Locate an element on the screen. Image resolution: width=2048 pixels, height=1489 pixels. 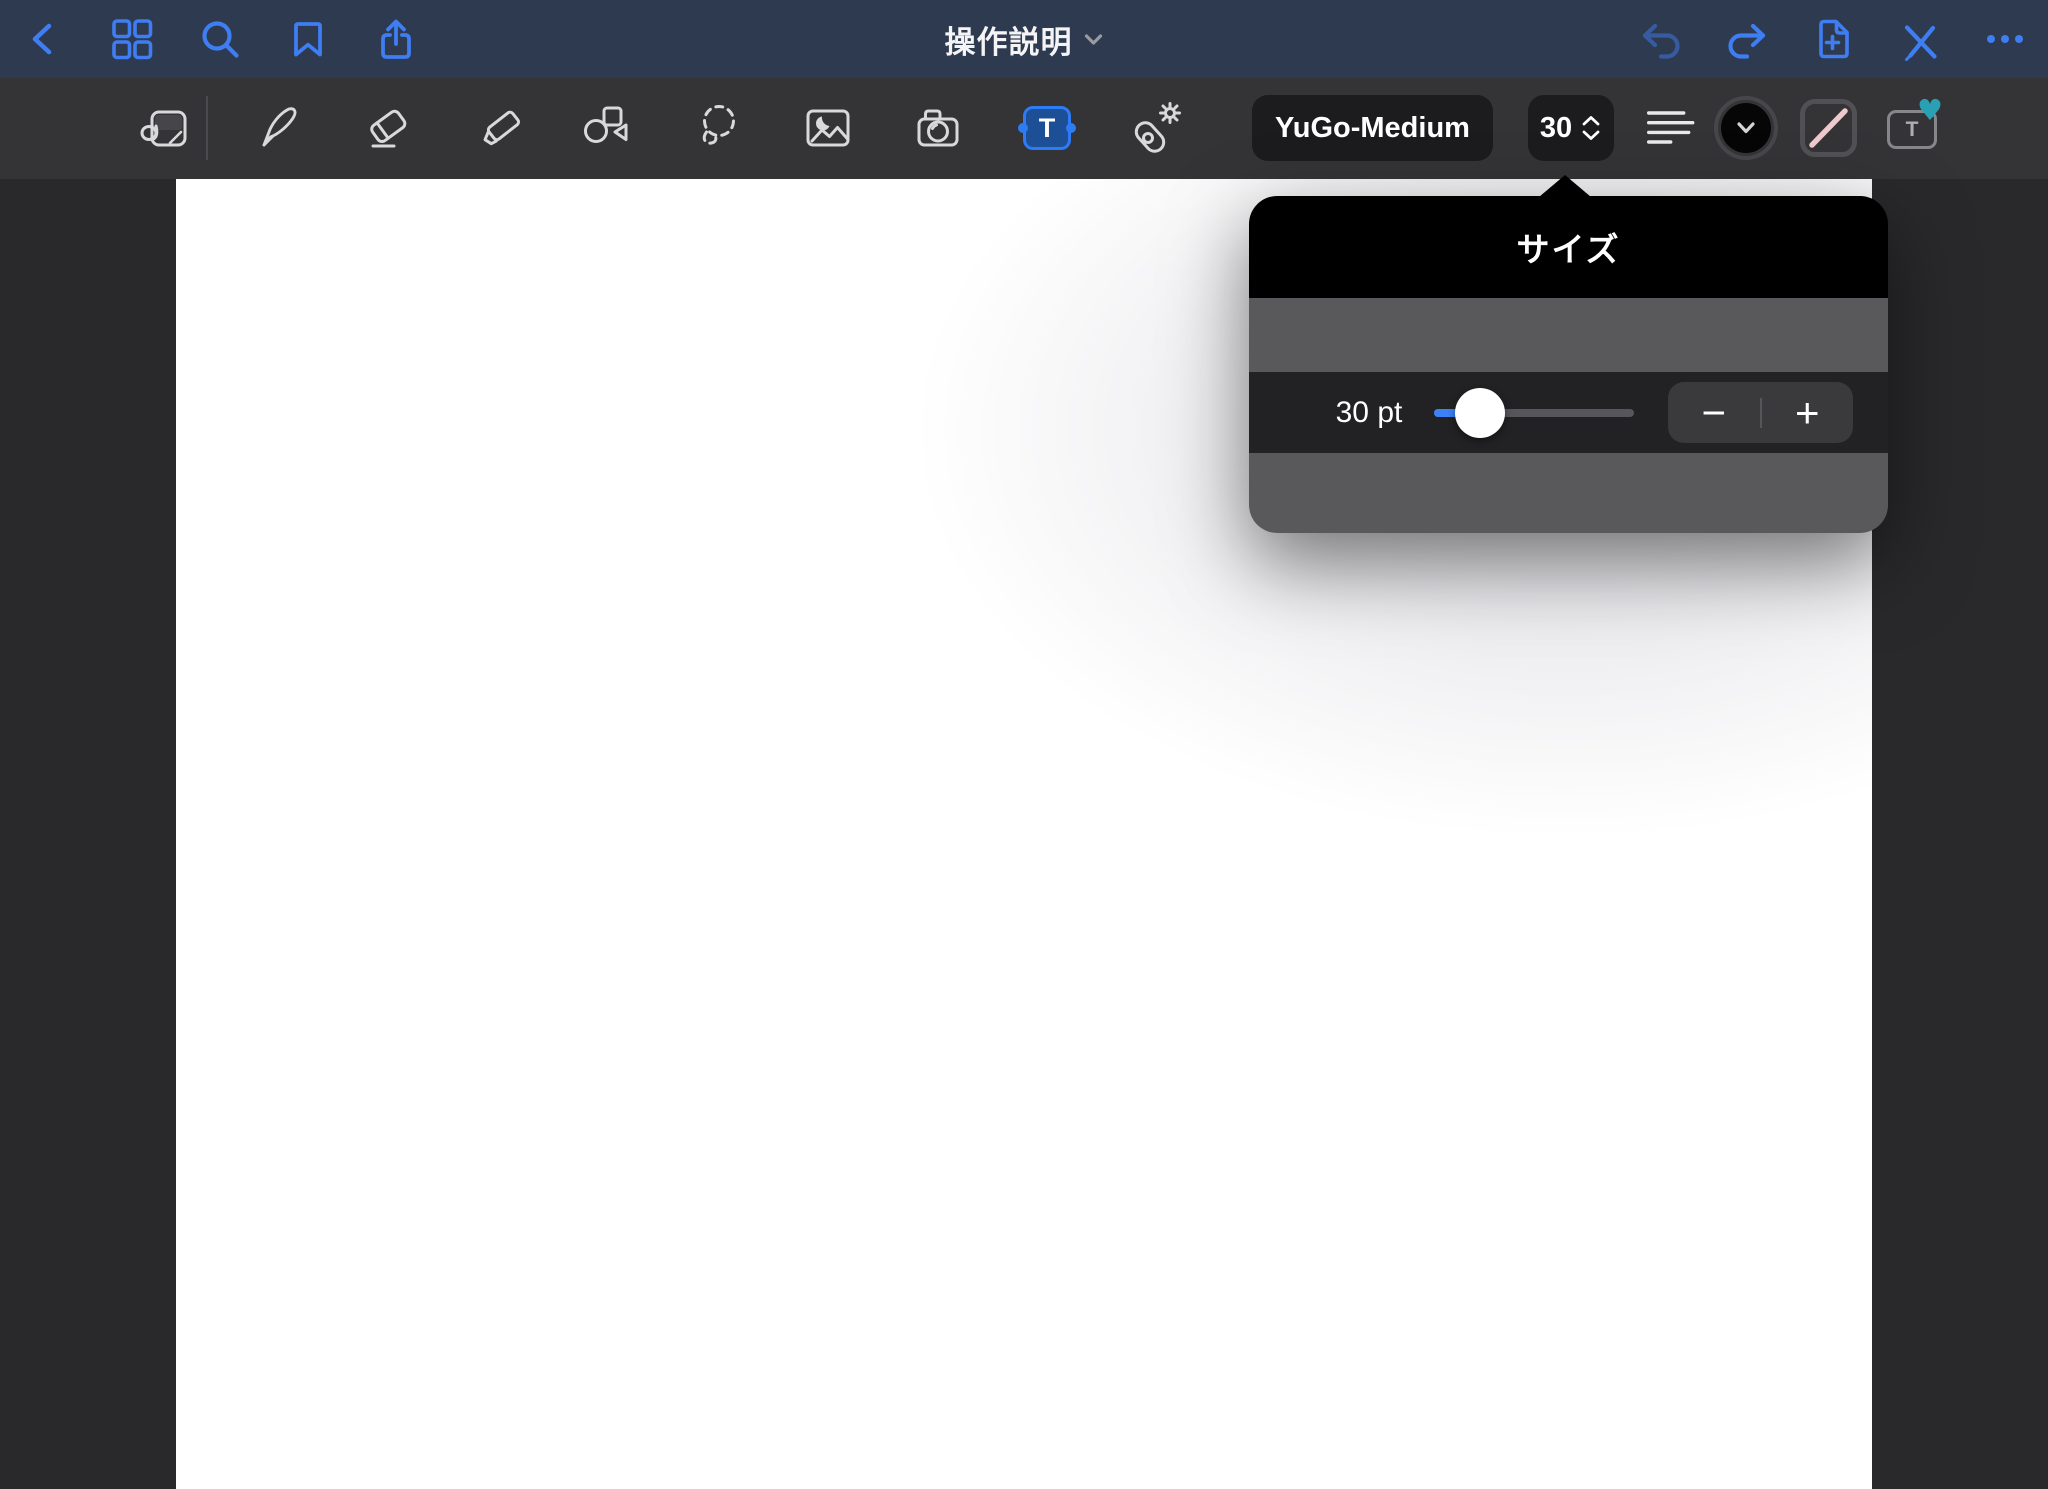
share-icon is located at coordinates (396, 39).